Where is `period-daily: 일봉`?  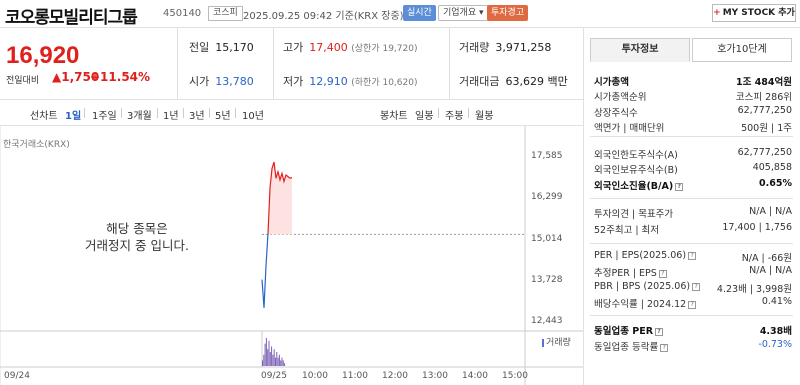
period-daily: 일봉 is located at coordinates (424, 114).